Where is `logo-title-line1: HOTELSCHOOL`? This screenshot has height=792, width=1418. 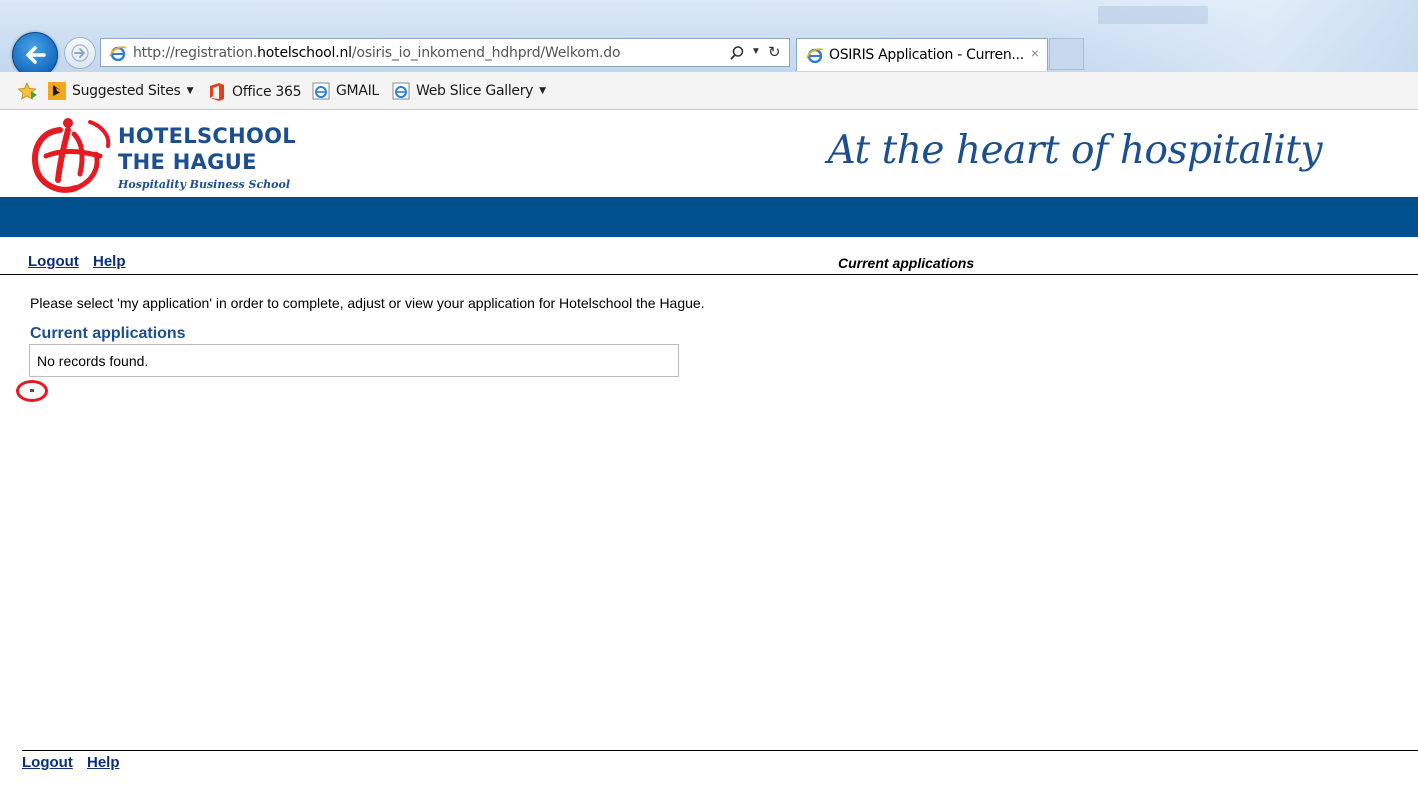 logo-title-line1: HOTELSCHOOL is located at coordinates (207, 136).